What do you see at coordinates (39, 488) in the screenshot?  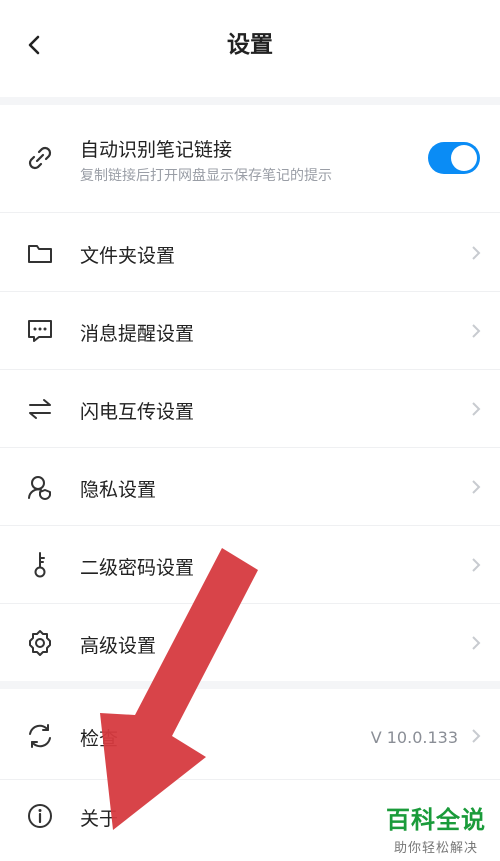 I see `privacy-icon` at bounding box center [39, 488].